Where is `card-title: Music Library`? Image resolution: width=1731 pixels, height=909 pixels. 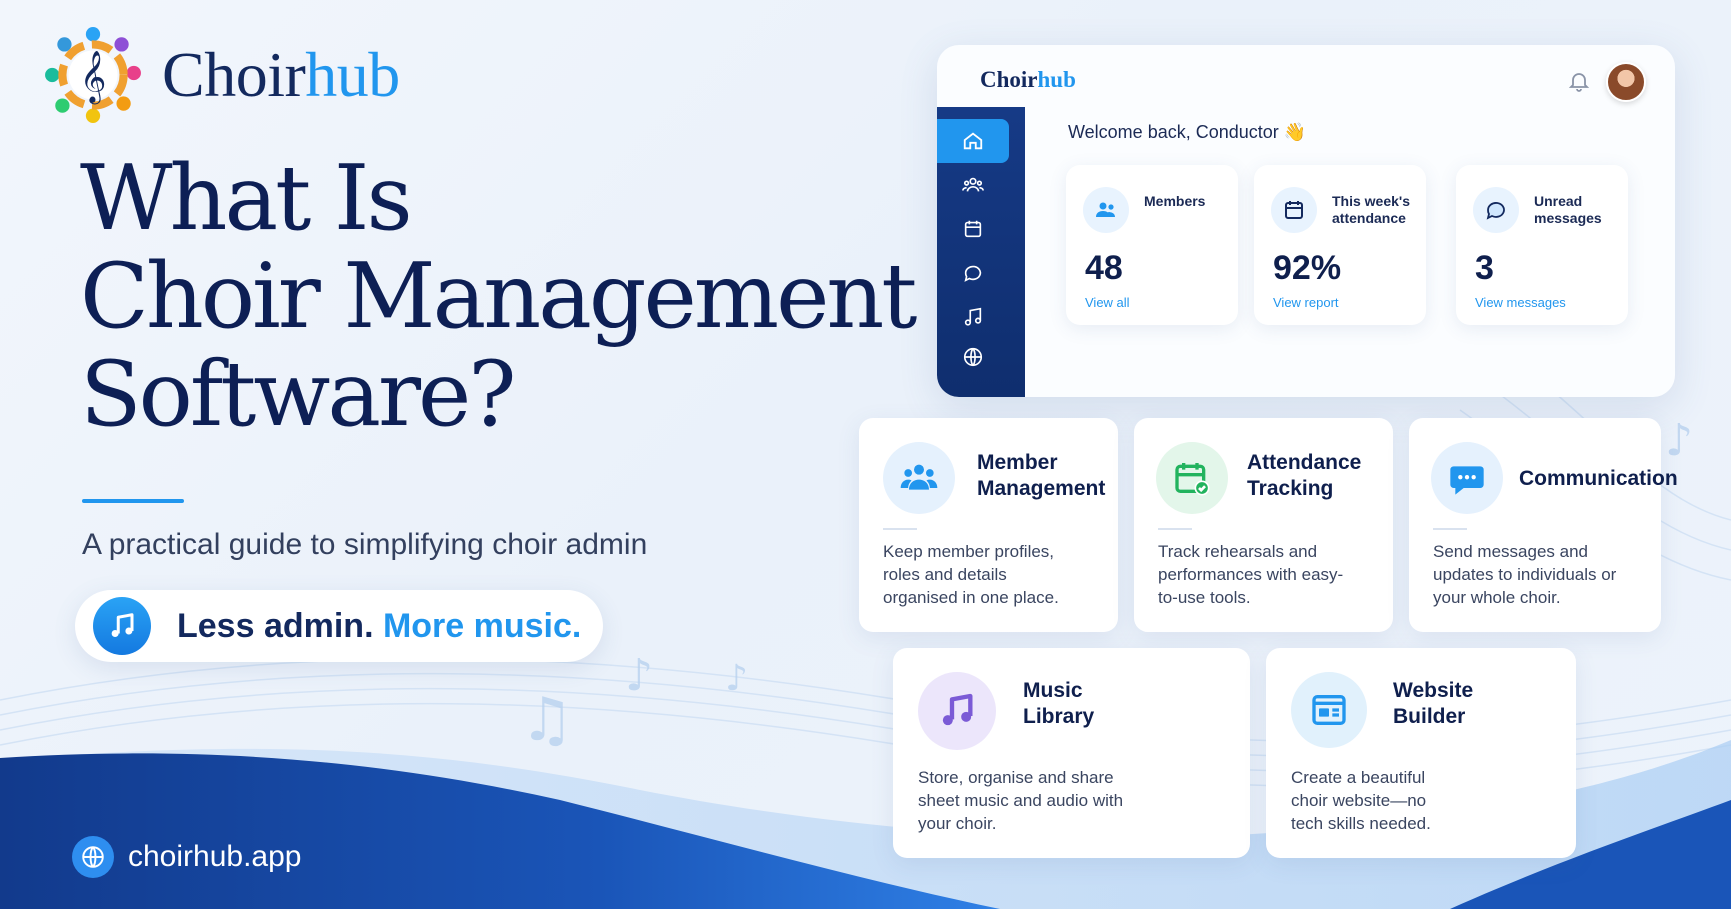 card-title: Music Library is located at coordinates (1059, 703).